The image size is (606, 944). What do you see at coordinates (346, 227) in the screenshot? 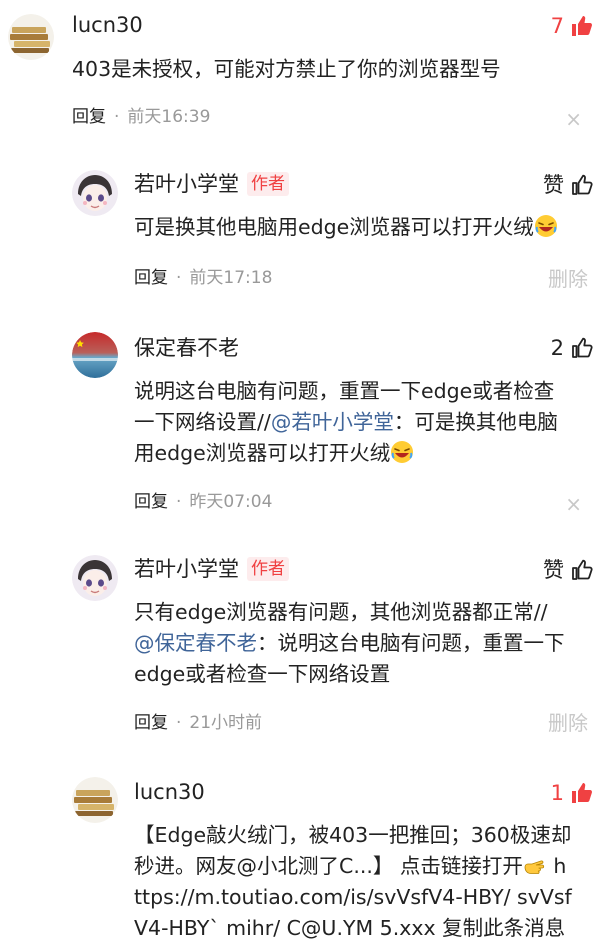
I see `comment-text: 可是换其他电脑用edge浏览器可以打开火绒` at bounding box center [346, 227].